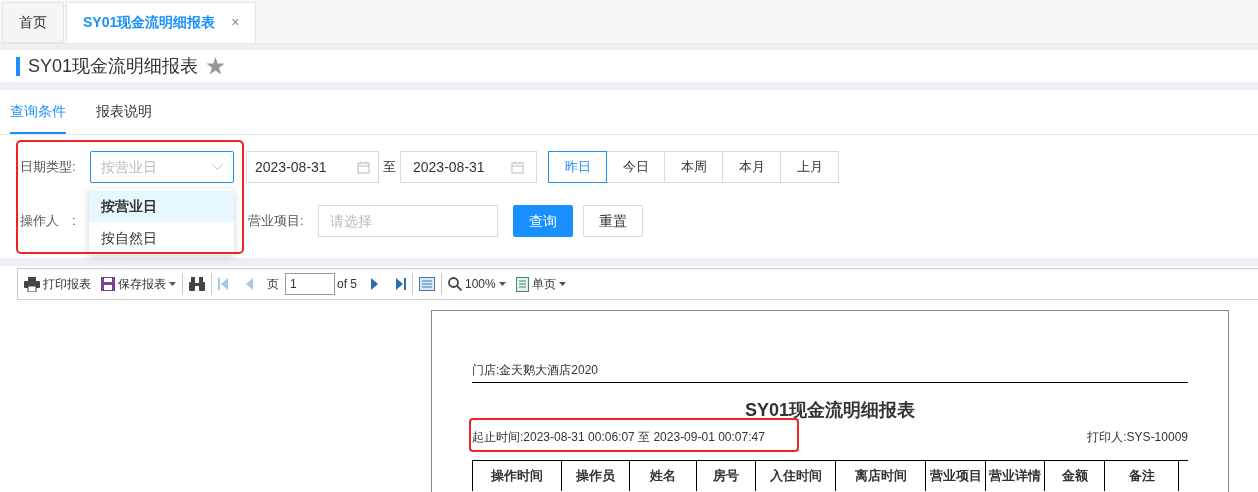 This screenshot has height=492, width=1258. What do you see at coordinates (32, 284) in the screenshot?
I see `printer-icon` at bounding box center [32, 284].